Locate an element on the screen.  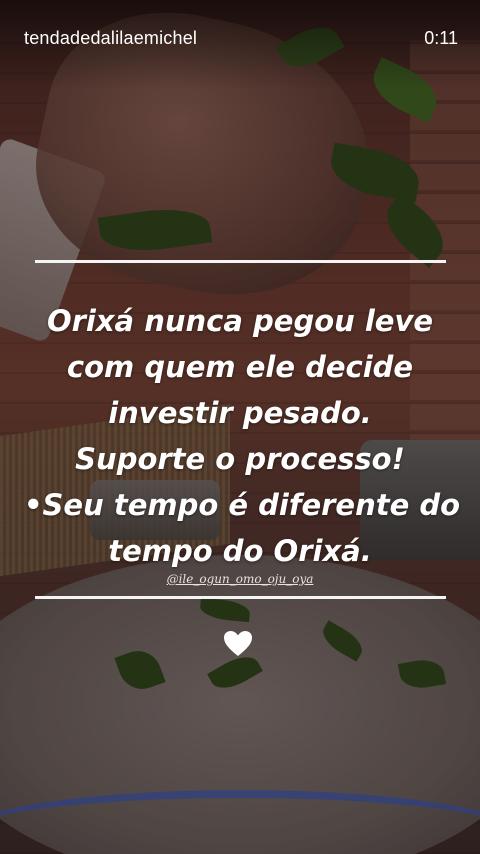
bottom-divider is located at coordinates (240, 597).